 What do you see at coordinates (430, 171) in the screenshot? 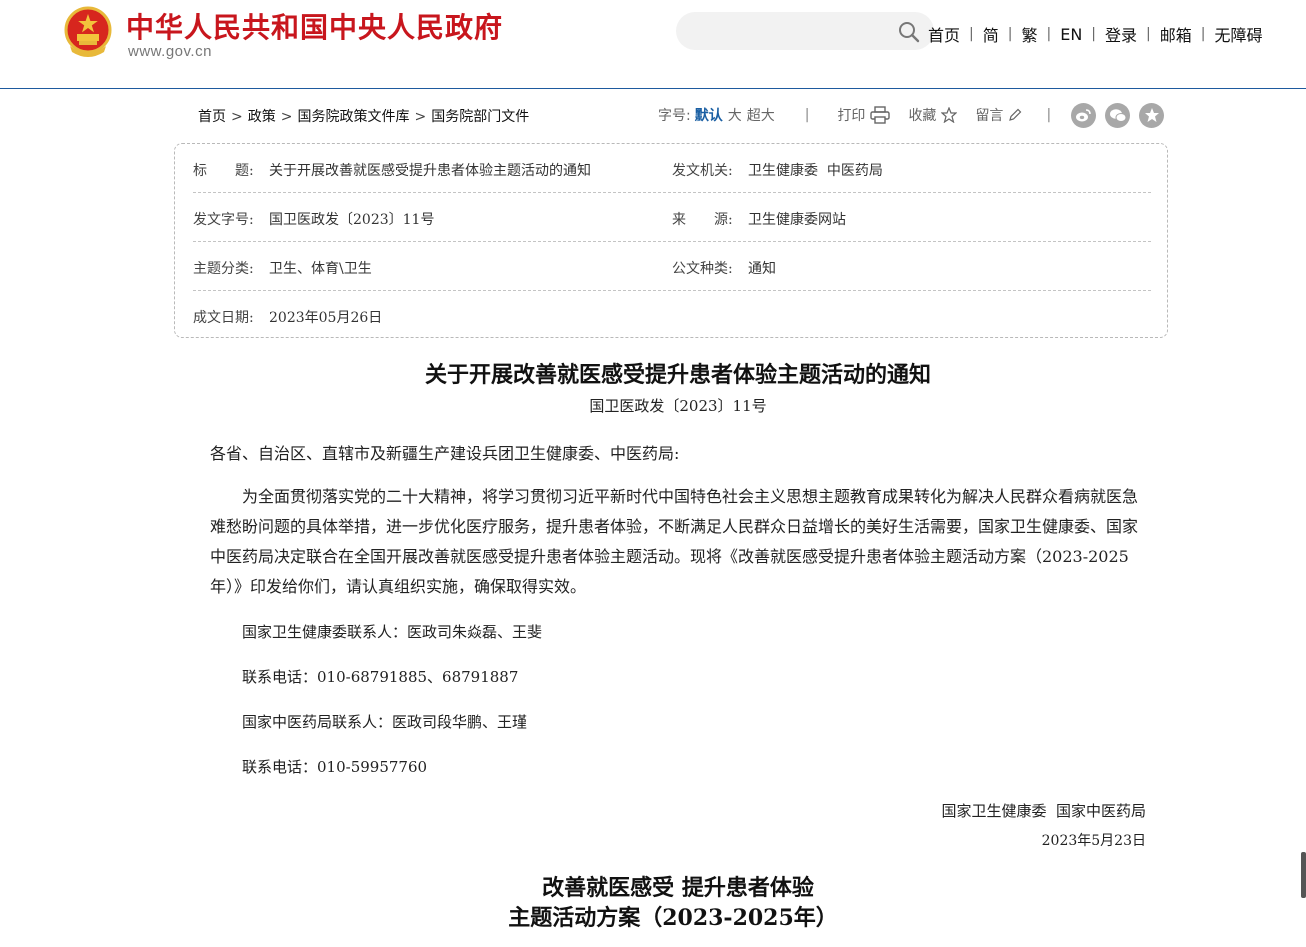
I see `info-title-value: 关于开展改善就医感受提升患者体验主题活动的通知` at bounding box center [430, 171].